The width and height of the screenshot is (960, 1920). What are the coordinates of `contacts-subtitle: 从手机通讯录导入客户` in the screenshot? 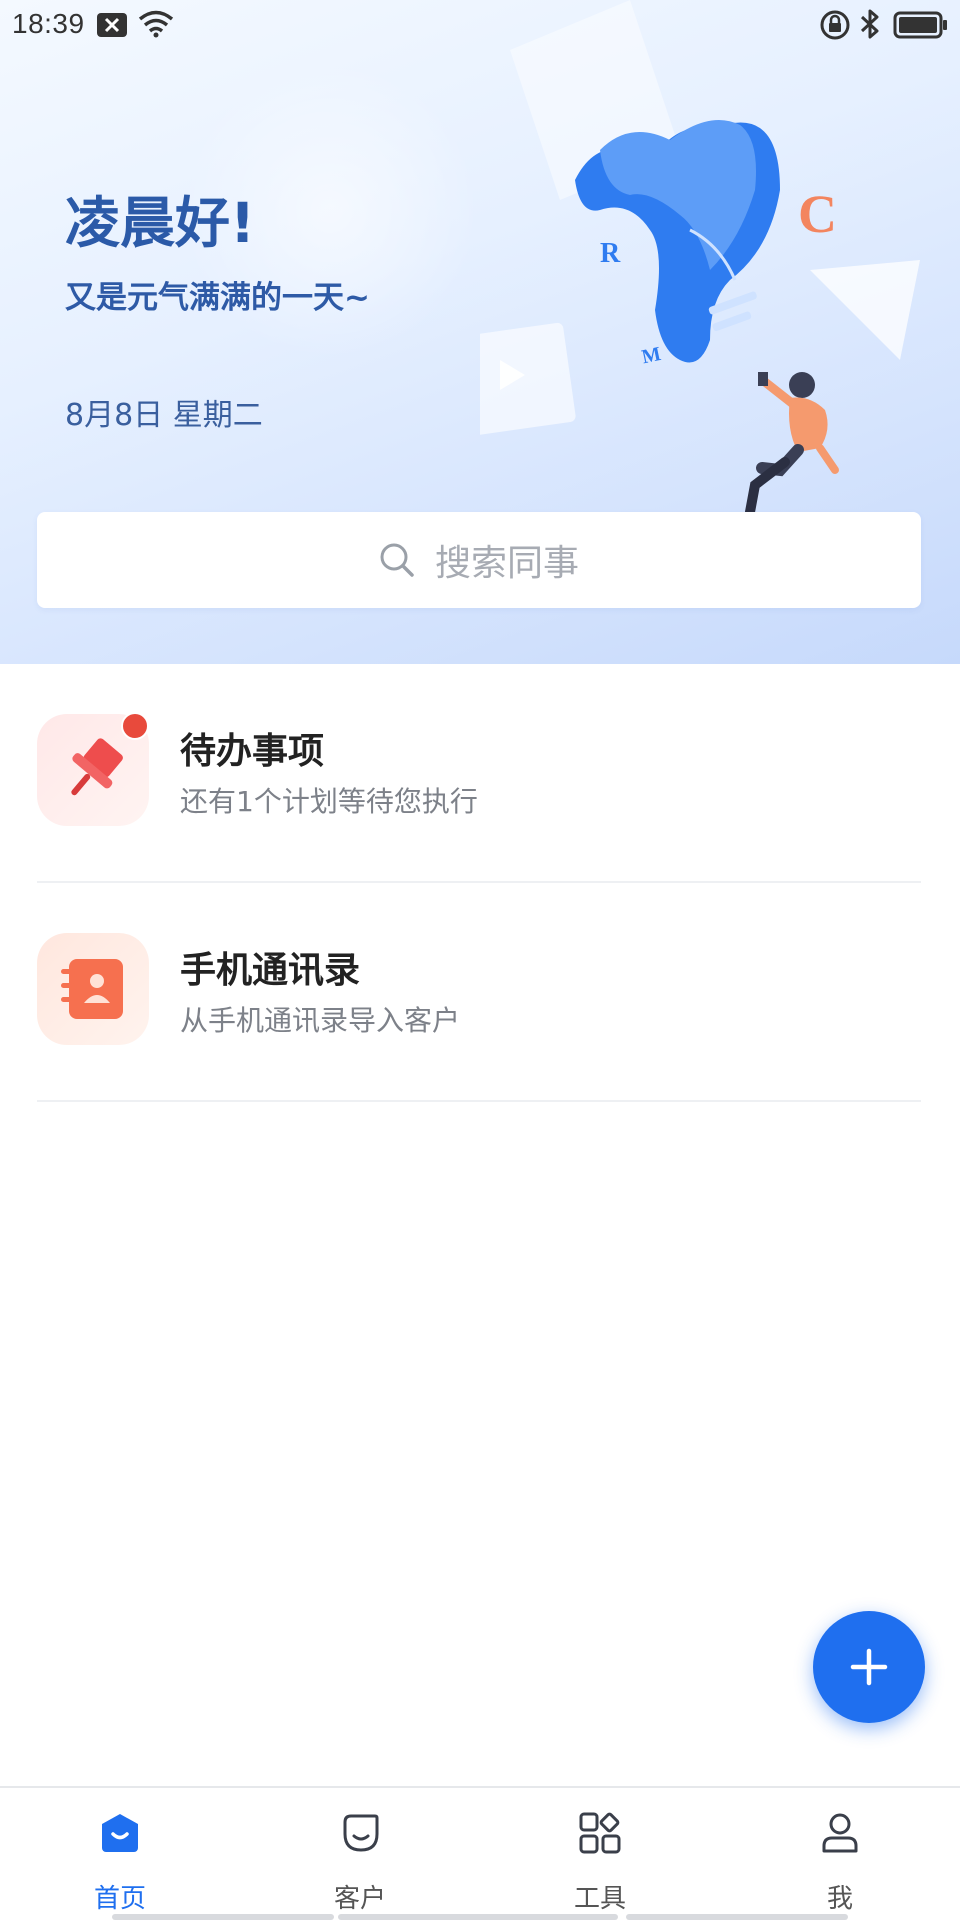 It's located at (320, 1020).